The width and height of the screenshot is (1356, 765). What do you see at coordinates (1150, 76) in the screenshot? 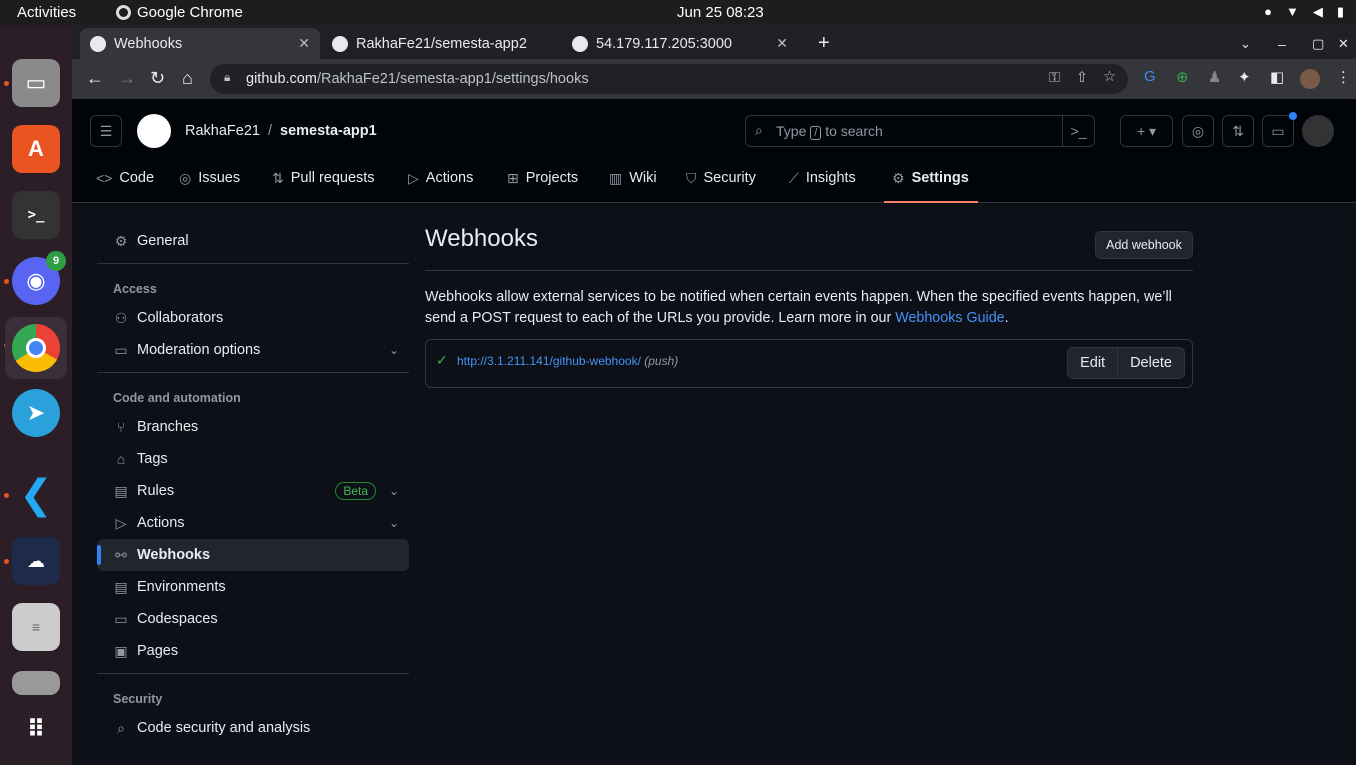
I see `translate-icon: G` at bounding box center [1150, 76].